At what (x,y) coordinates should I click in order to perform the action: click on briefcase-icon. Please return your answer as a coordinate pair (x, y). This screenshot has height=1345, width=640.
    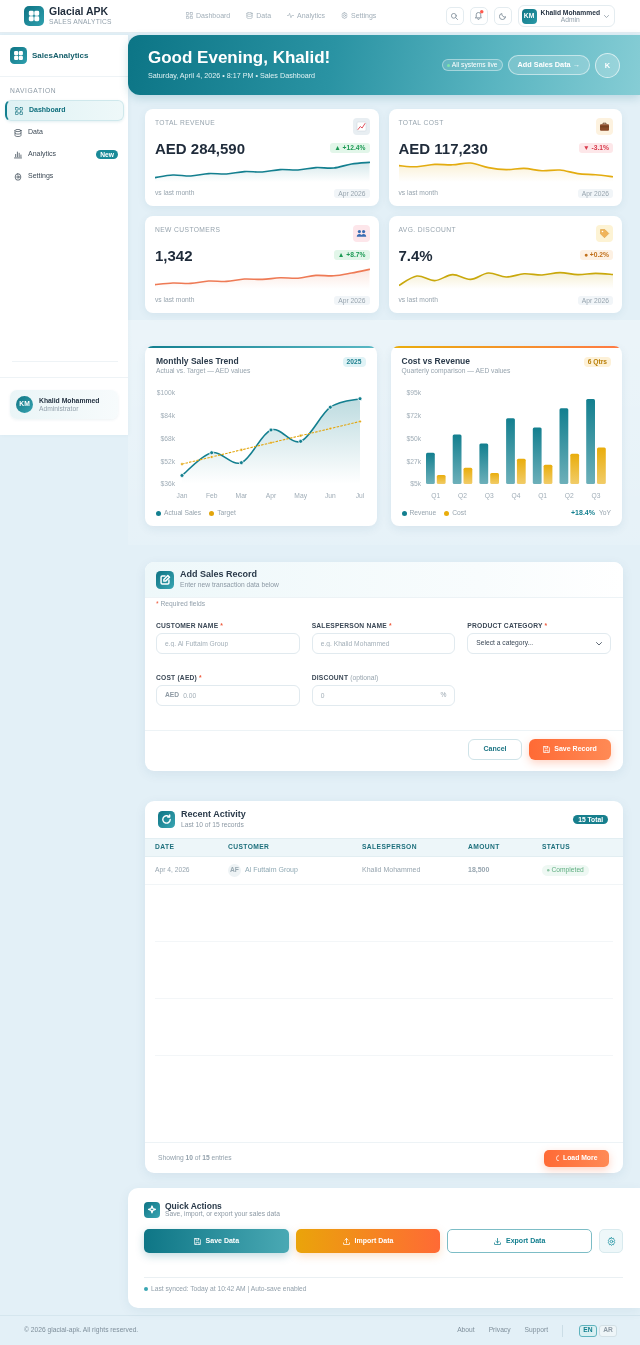
    Looking at the image, I should click on (604, 126).